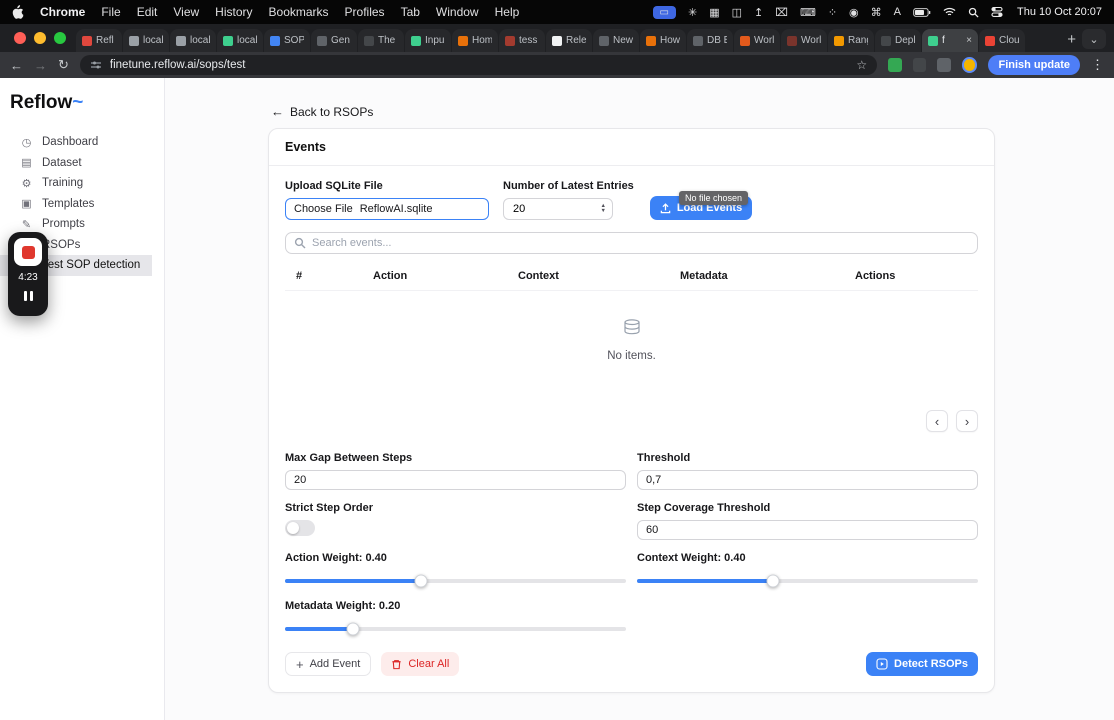 The width and height of the screenshot is (1114, 720). Describe the element at coordinates (275, 40) in the screenshot. I see `tab-favicon` at that location.